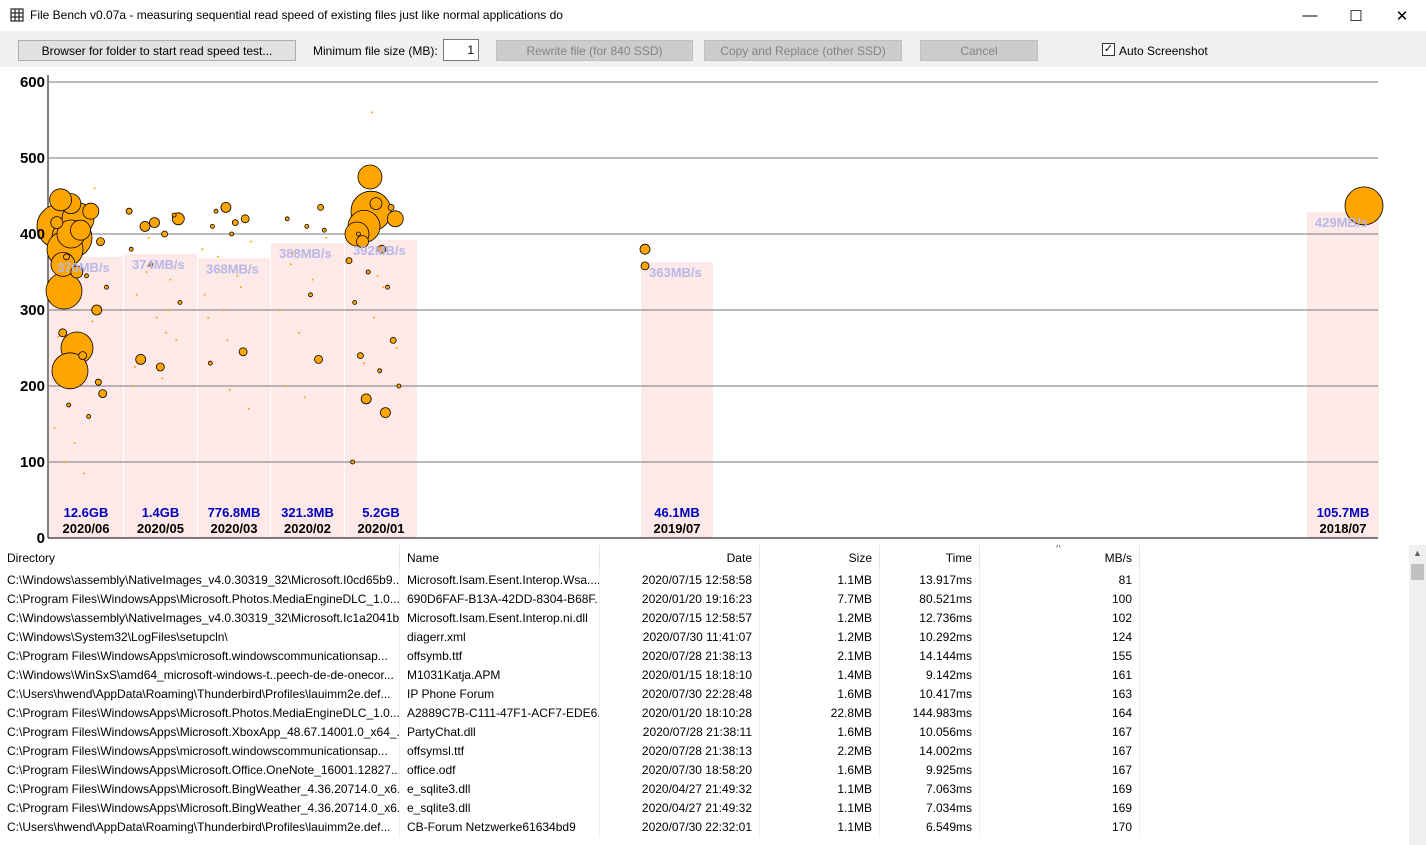 This screenshot has width=1426, height=845. I want to click on column-header-time: Time, so click(930, 558).